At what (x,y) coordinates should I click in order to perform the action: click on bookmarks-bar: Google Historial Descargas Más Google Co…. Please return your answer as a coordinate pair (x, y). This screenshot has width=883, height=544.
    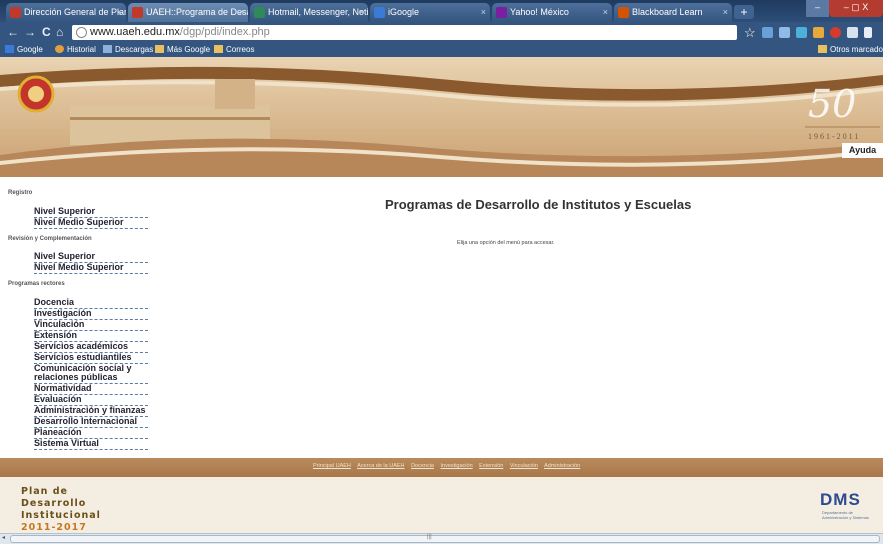
    Looking at the image, I should click on (441, 49).